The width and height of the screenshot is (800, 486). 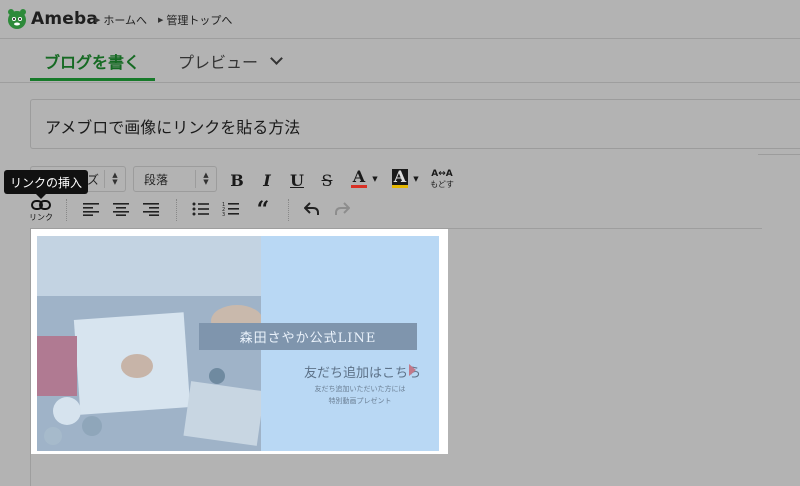 I want to click on strikethrough-button: S, so click(x=327, y=180).